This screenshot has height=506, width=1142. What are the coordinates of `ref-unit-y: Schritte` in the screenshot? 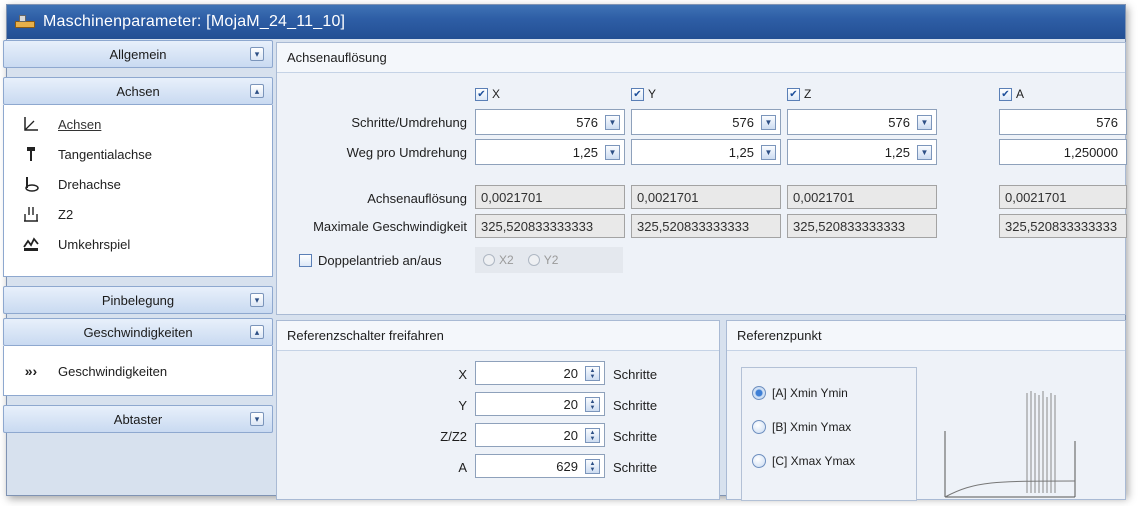 It's located at (635, 405).